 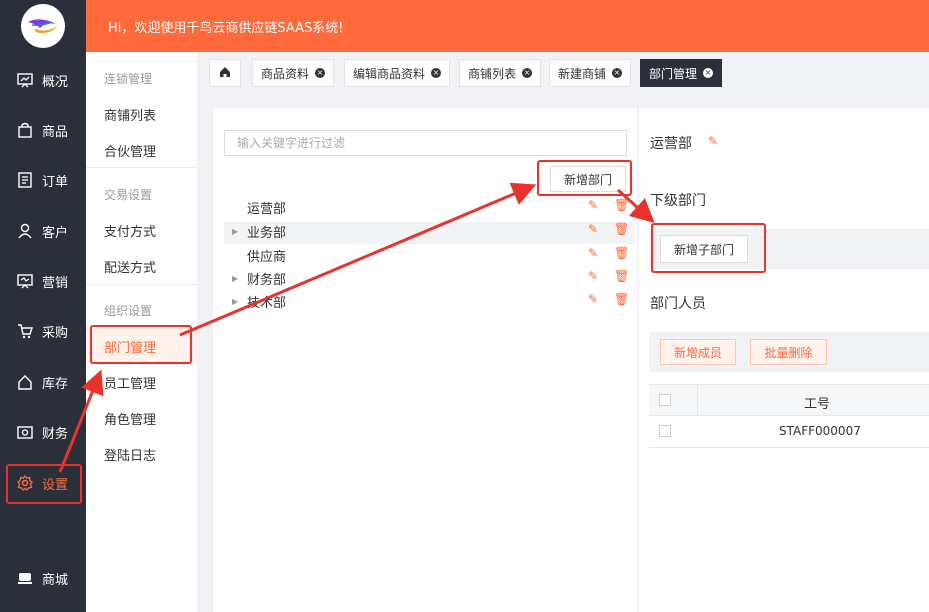 I want to click on column-divider, so click(x=697, y=400).